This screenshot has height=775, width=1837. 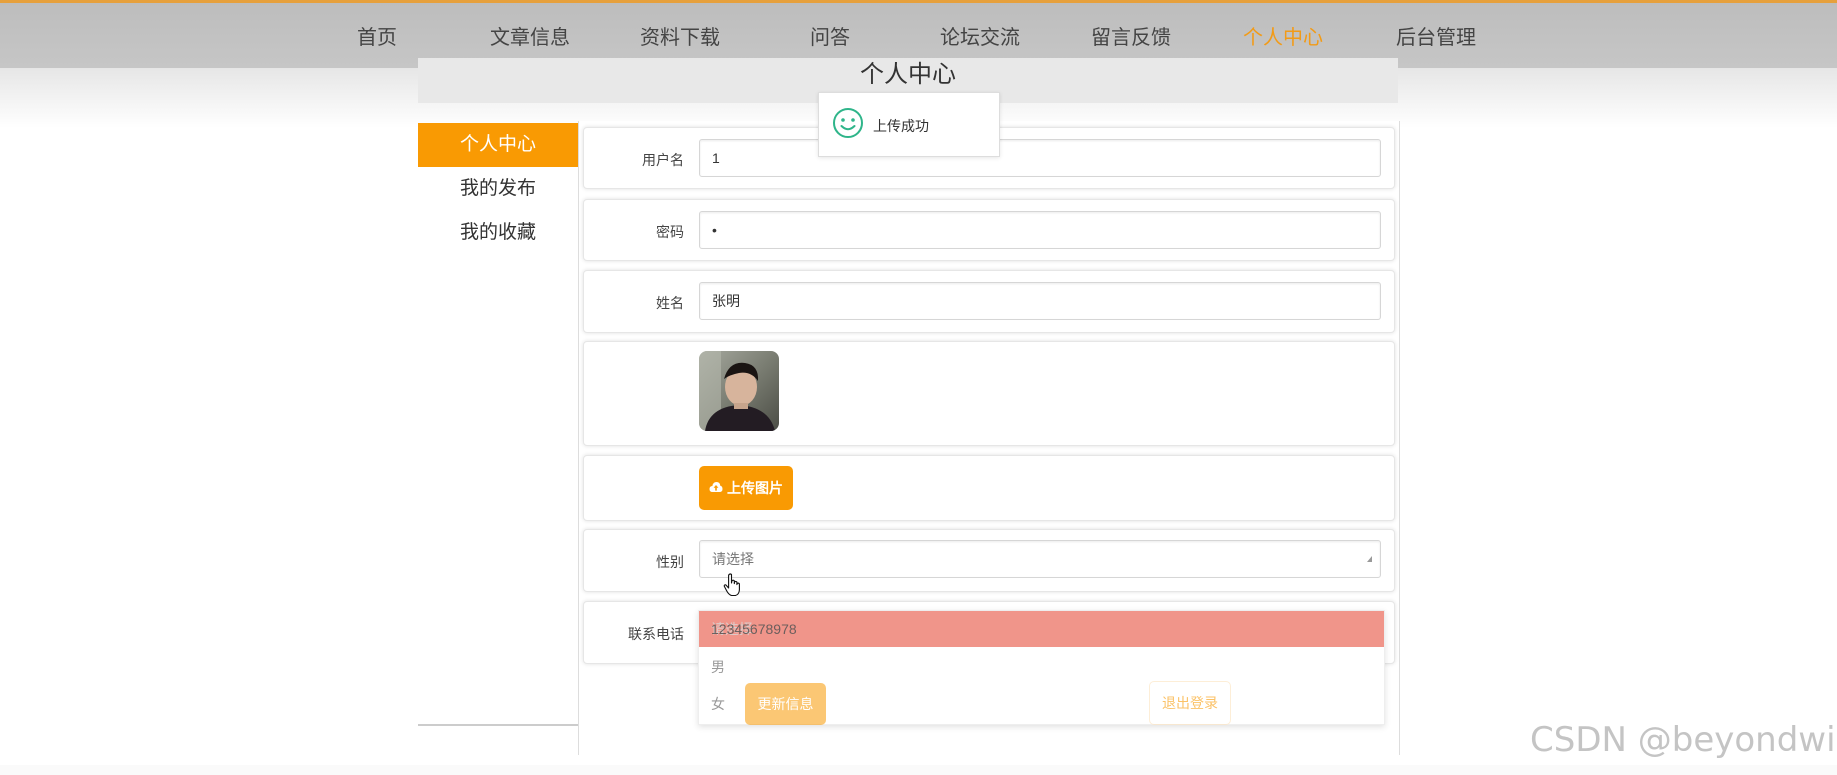 I want to click on sidebar-item-personal-center: 个人中心, so click(x=498, y=145).